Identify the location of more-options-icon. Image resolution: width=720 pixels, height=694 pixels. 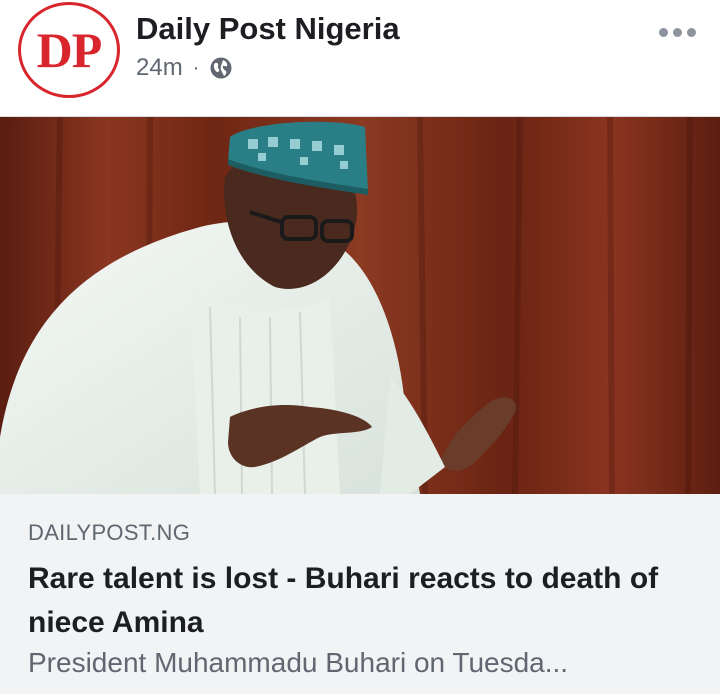
(677, 32).